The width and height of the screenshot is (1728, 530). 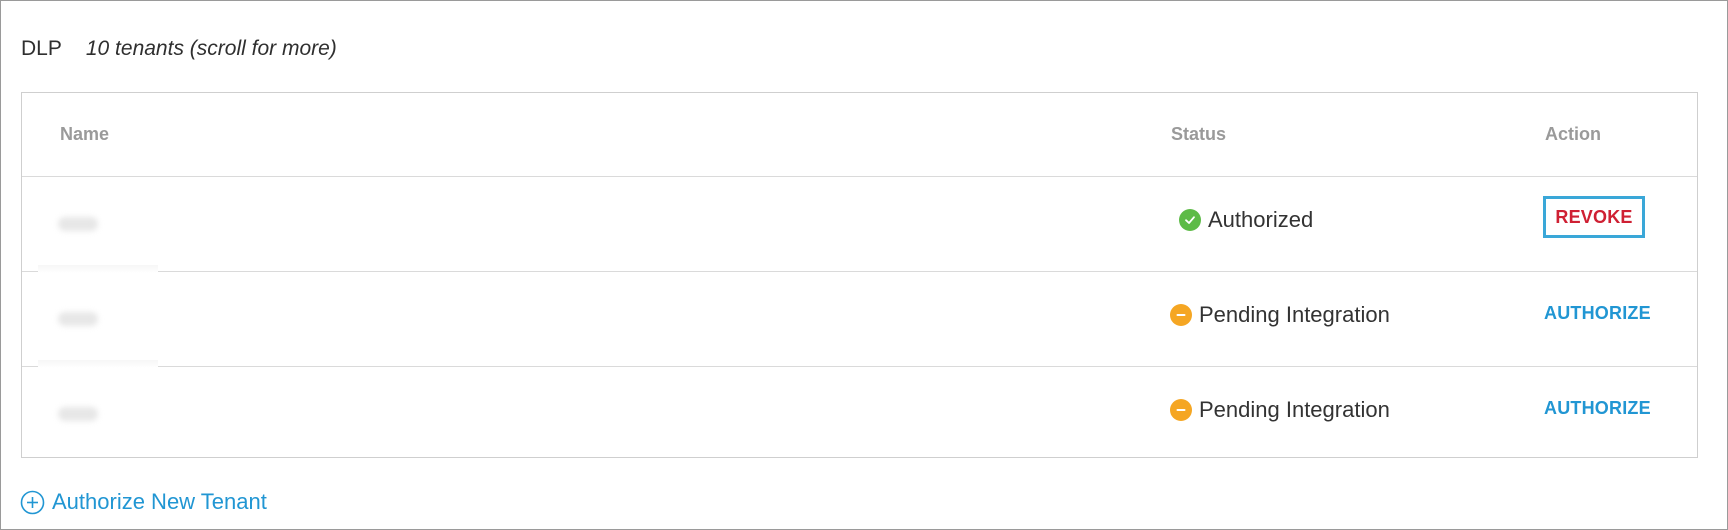 I want to click on tenant-count: 10 tenants (scroll for more), so click(x=211, y=48).